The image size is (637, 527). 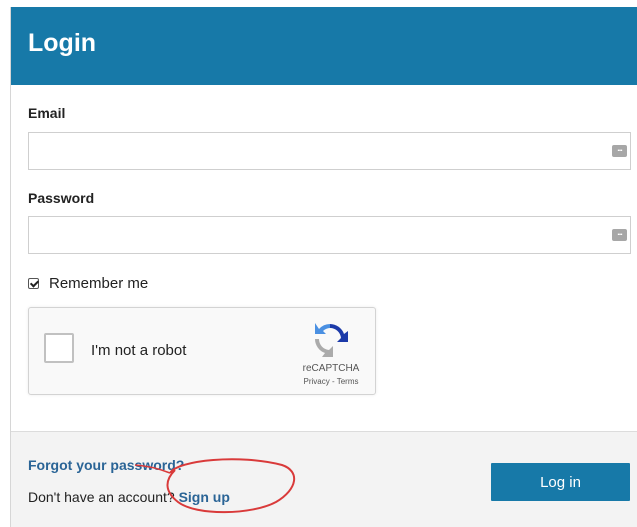 What do you see at coordinates (139, 350) in the screenshot?
I see `recaptcha-label: I'm not a robot` at bounding box center [139, 350].